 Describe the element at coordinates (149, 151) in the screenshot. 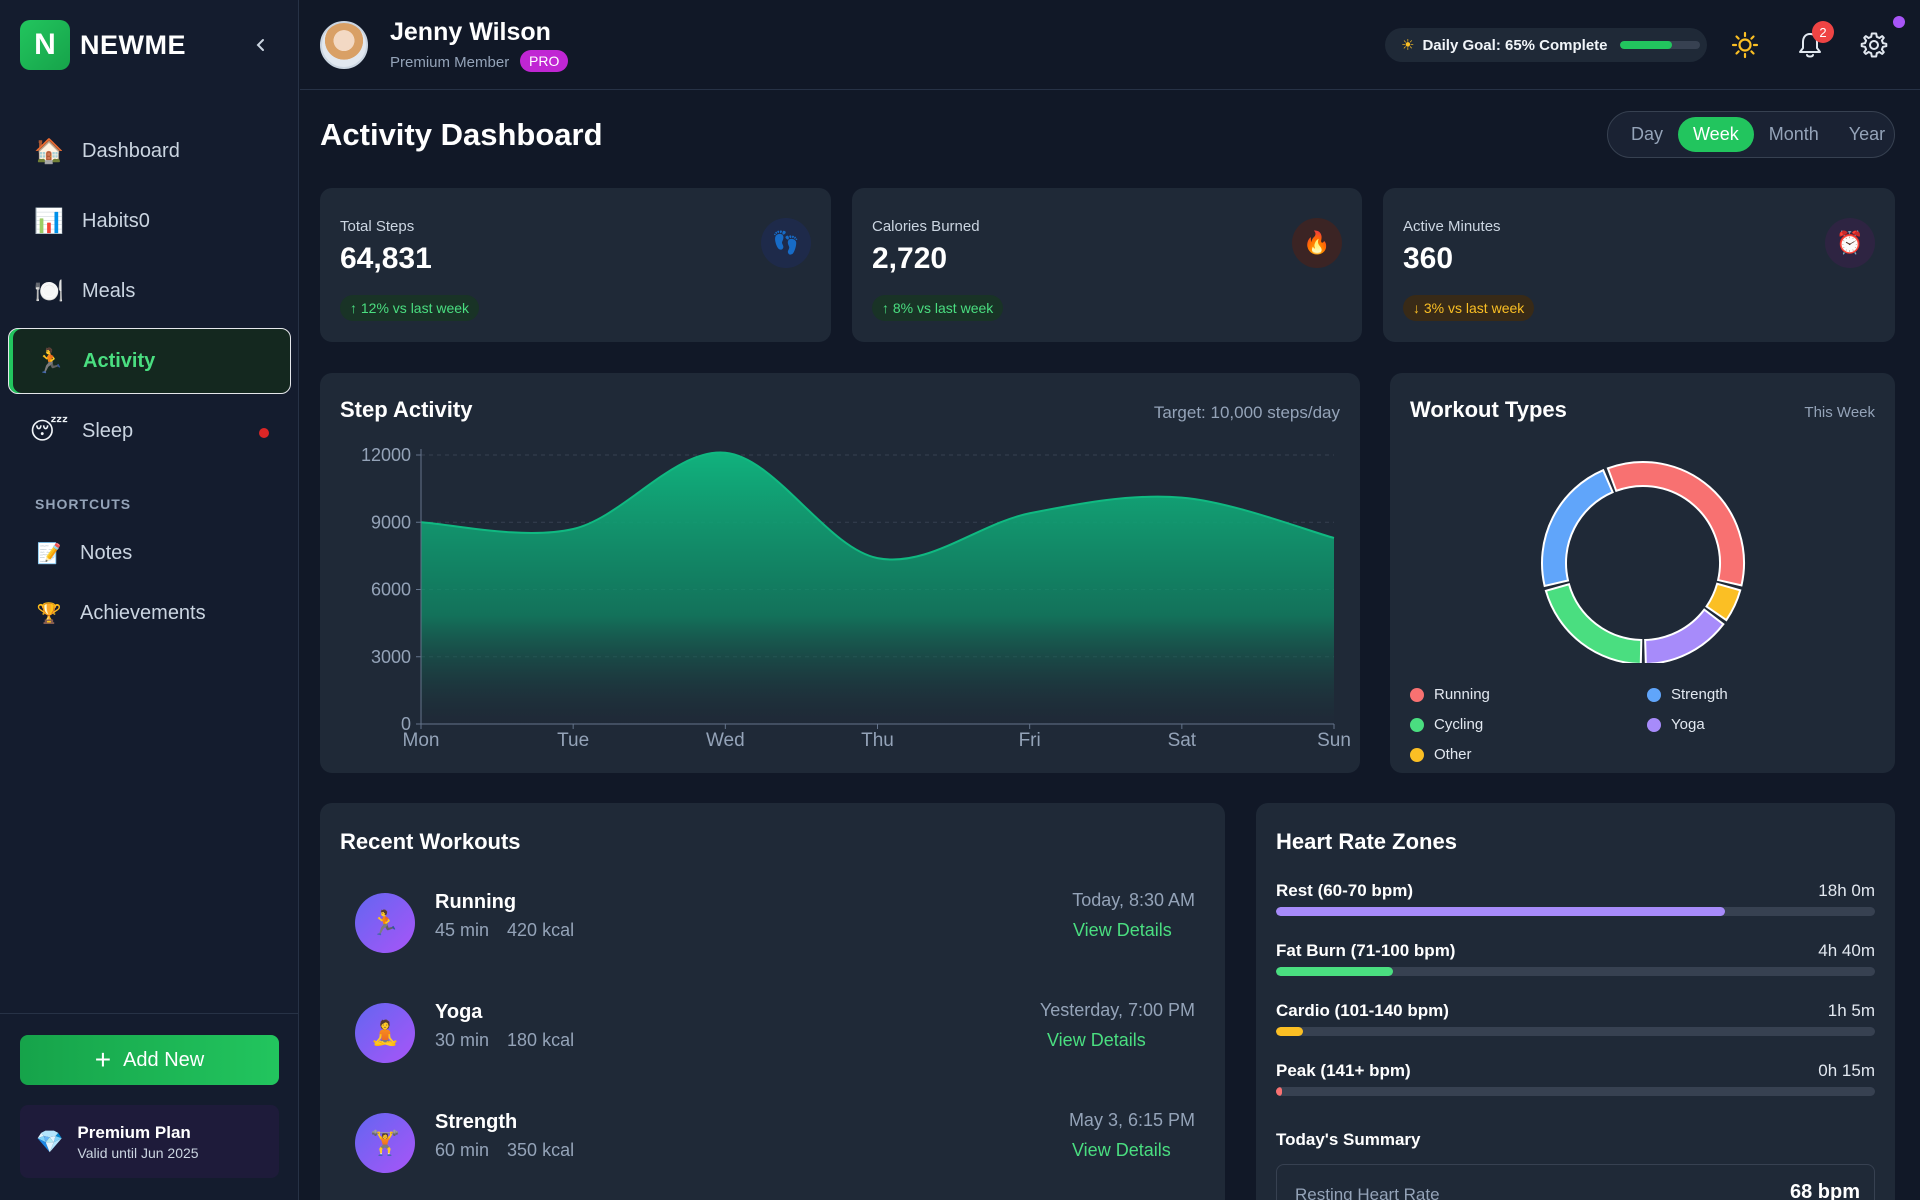

I see `sidebar-item-dashboard: 🏠 Dashboard` at that location.